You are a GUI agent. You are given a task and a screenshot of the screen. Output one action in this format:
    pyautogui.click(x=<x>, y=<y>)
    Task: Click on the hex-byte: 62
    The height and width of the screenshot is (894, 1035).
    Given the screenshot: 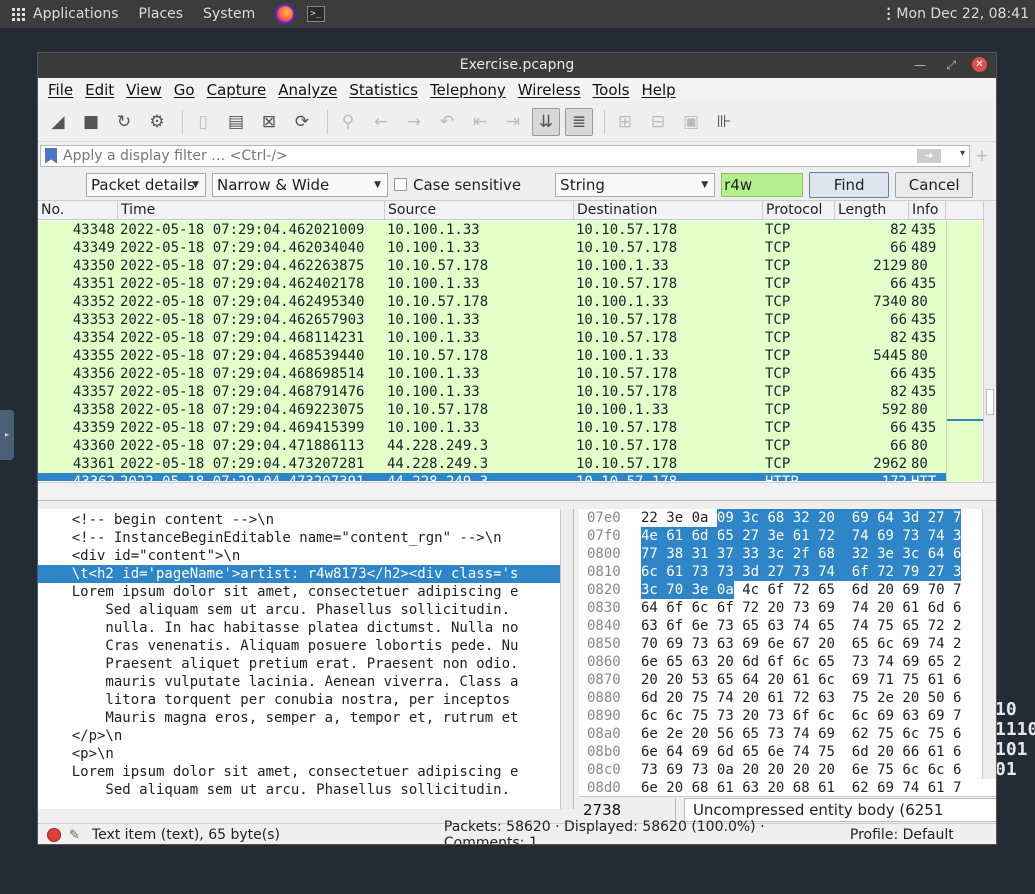 What is the action you would take?
    pyautogui.click(x=860, y=734)
    